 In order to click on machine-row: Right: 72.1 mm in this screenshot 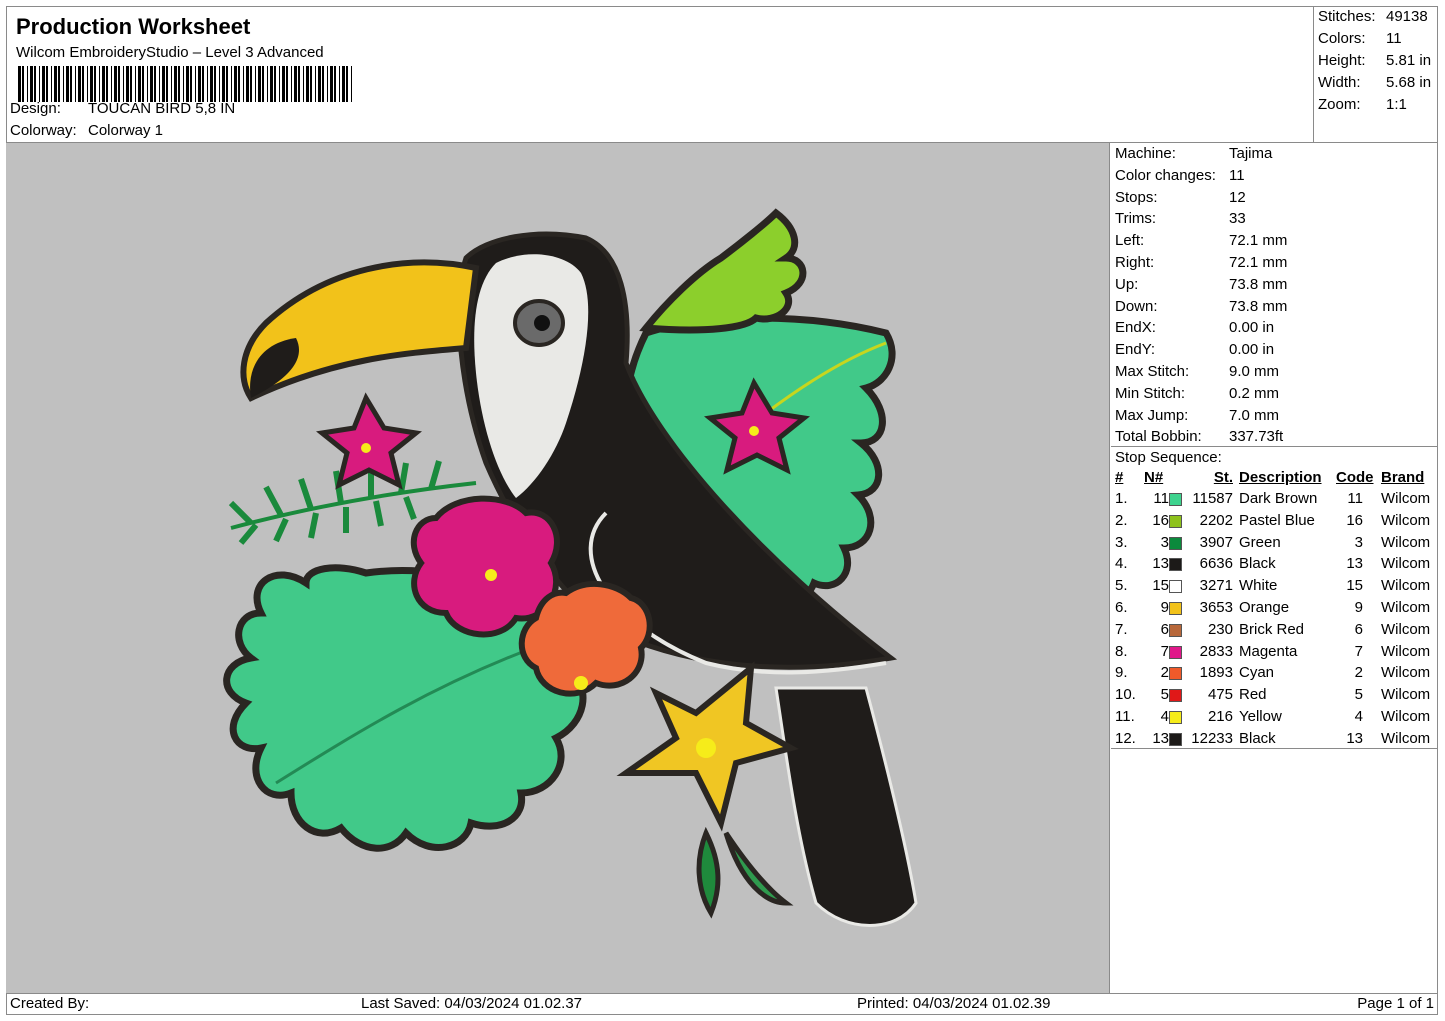, I will do `click(1201, 264)`.